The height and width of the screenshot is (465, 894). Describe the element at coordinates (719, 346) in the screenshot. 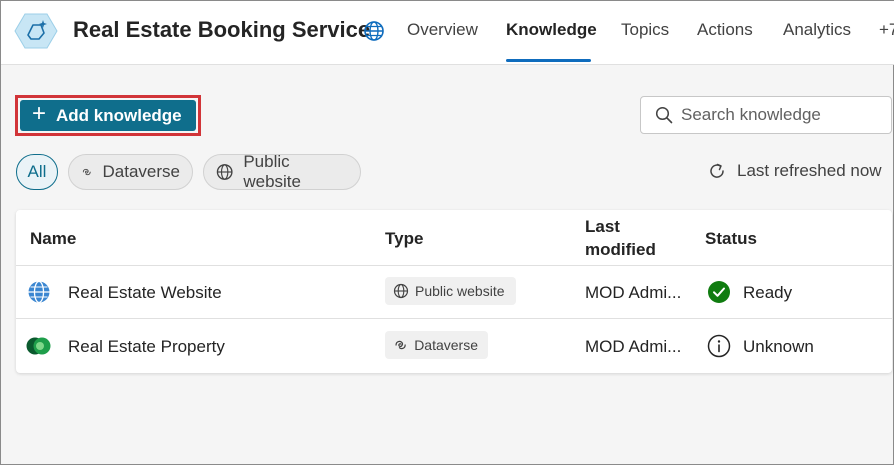

I see `info-circle-icon` at that location.